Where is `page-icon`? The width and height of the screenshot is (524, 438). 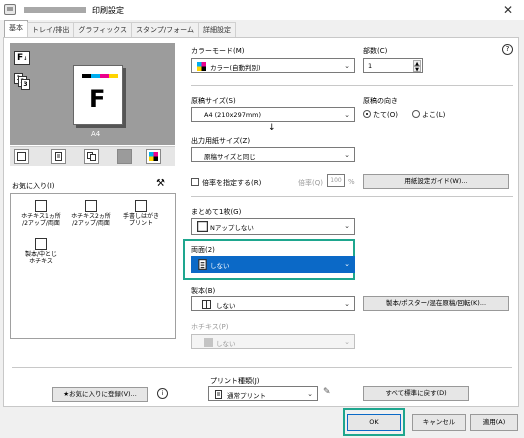 page-icon is located at coordinates (202, 226).